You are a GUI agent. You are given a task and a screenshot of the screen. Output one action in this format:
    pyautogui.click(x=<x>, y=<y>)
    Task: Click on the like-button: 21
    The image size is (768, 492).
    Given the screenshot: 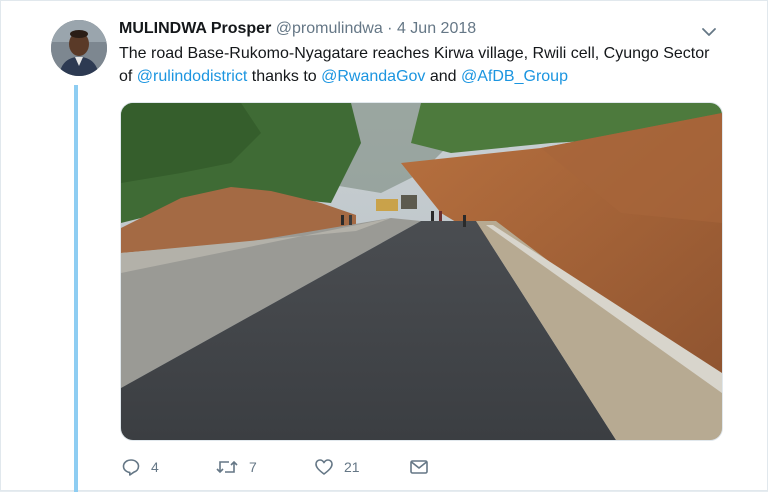 What is the action you would take?
    pyautogui.click(x=337, y=467)
    